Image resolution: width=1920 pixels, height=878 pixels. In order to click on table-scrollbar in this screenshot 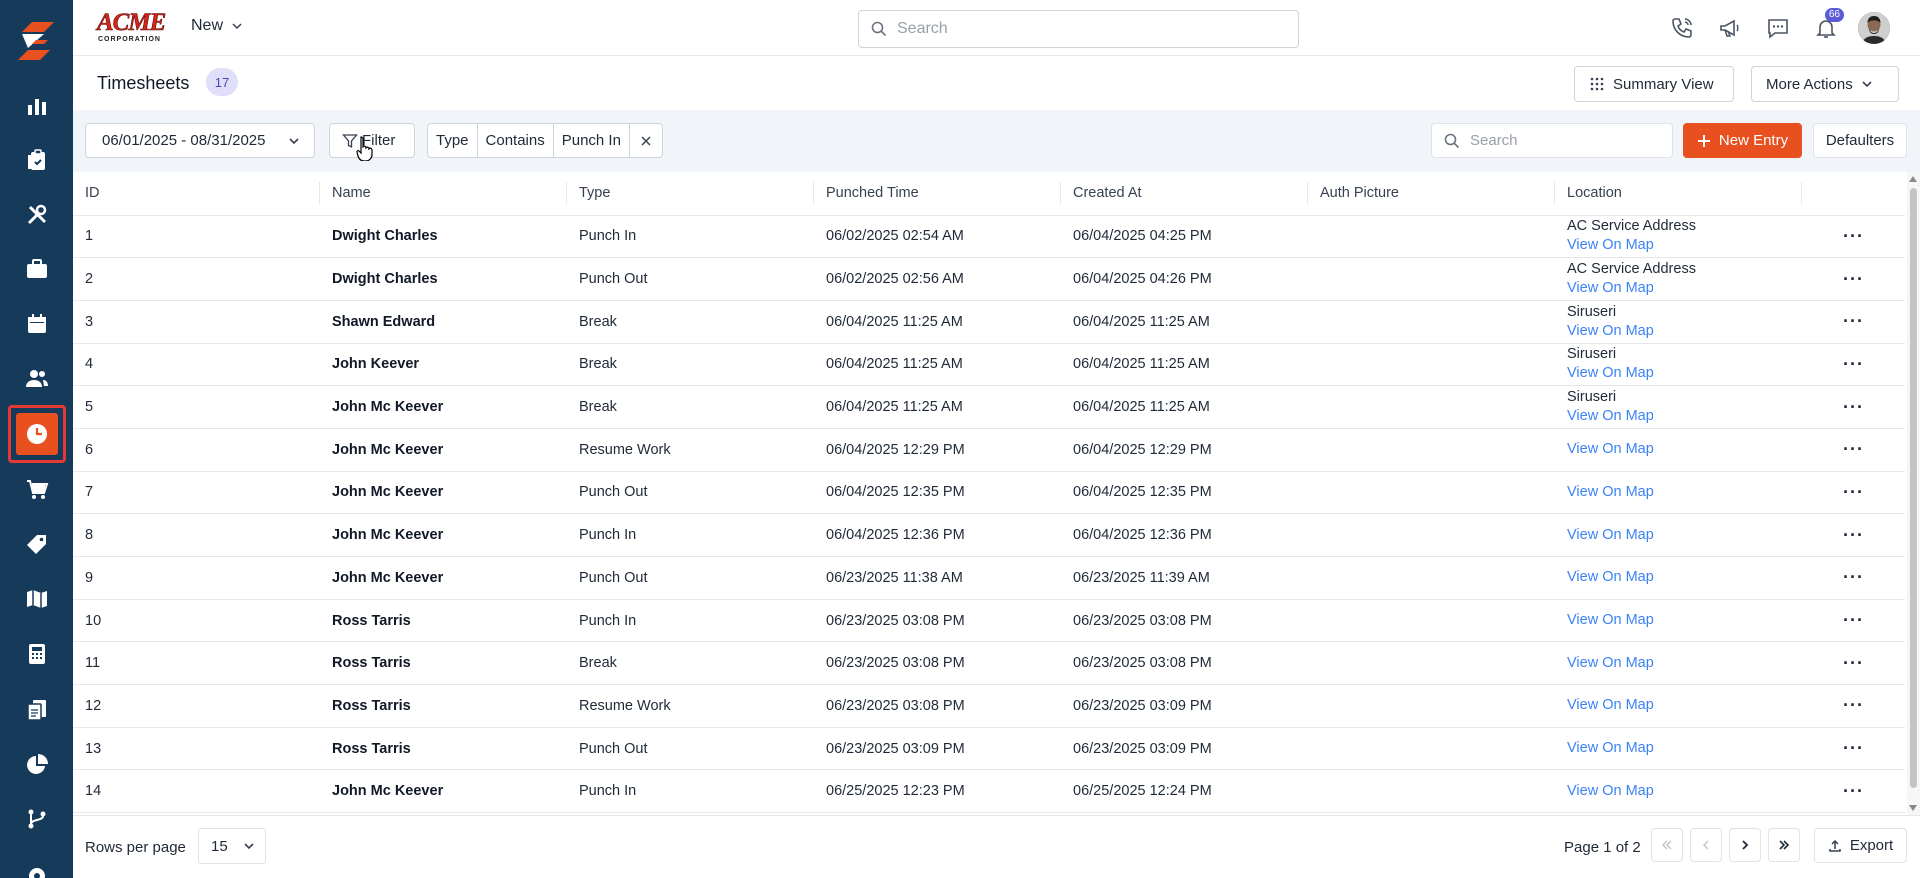, I will do `click(1913, 493)`.